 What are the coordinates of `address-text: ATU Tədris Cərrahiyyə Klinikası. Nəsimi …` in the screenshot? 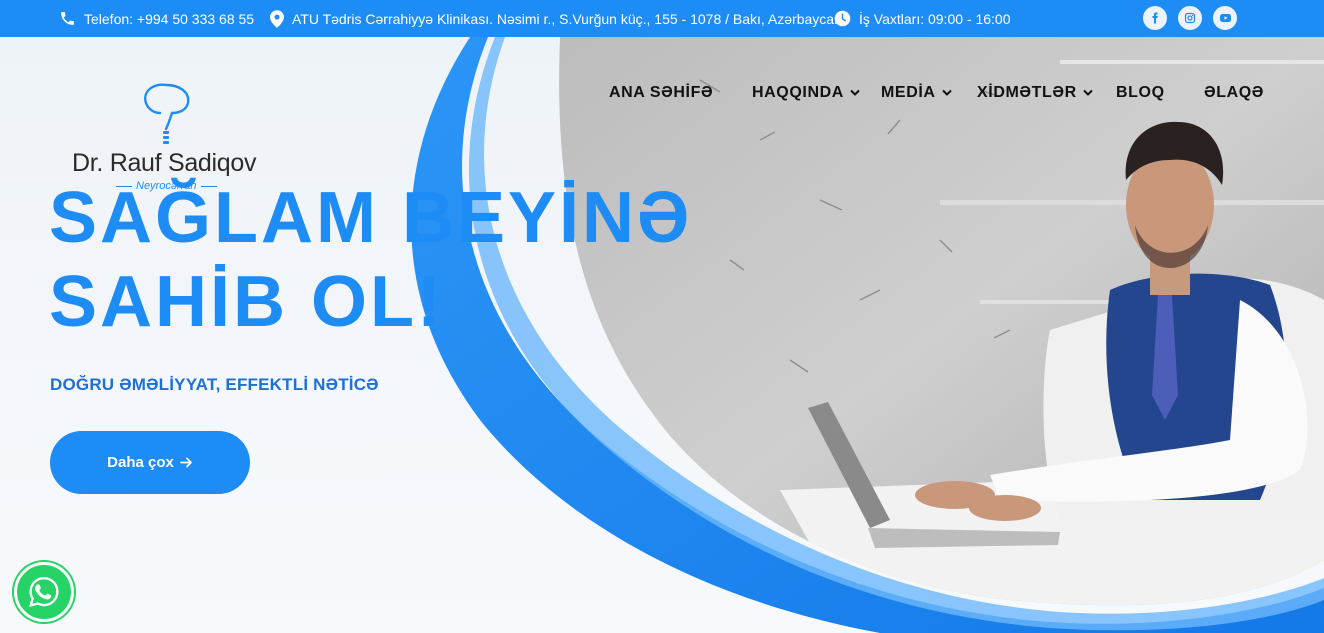 It's located at (567, 18).